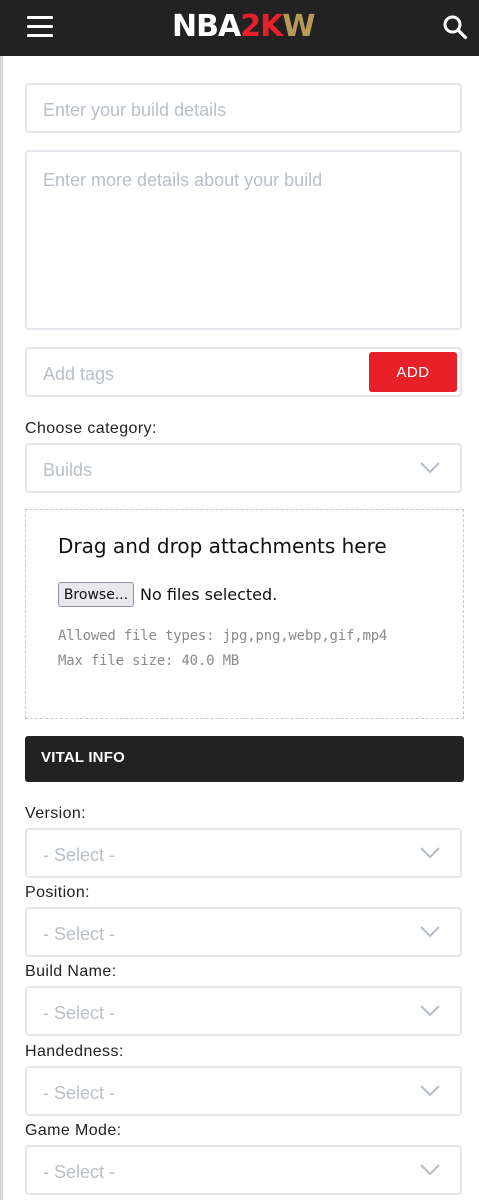 Image resolution: width=479 pixels, height=1200 pixels. Describe the element at coordinates (79, 1093) in the screenshot. I see `handedness-value: - Select -` at that location.